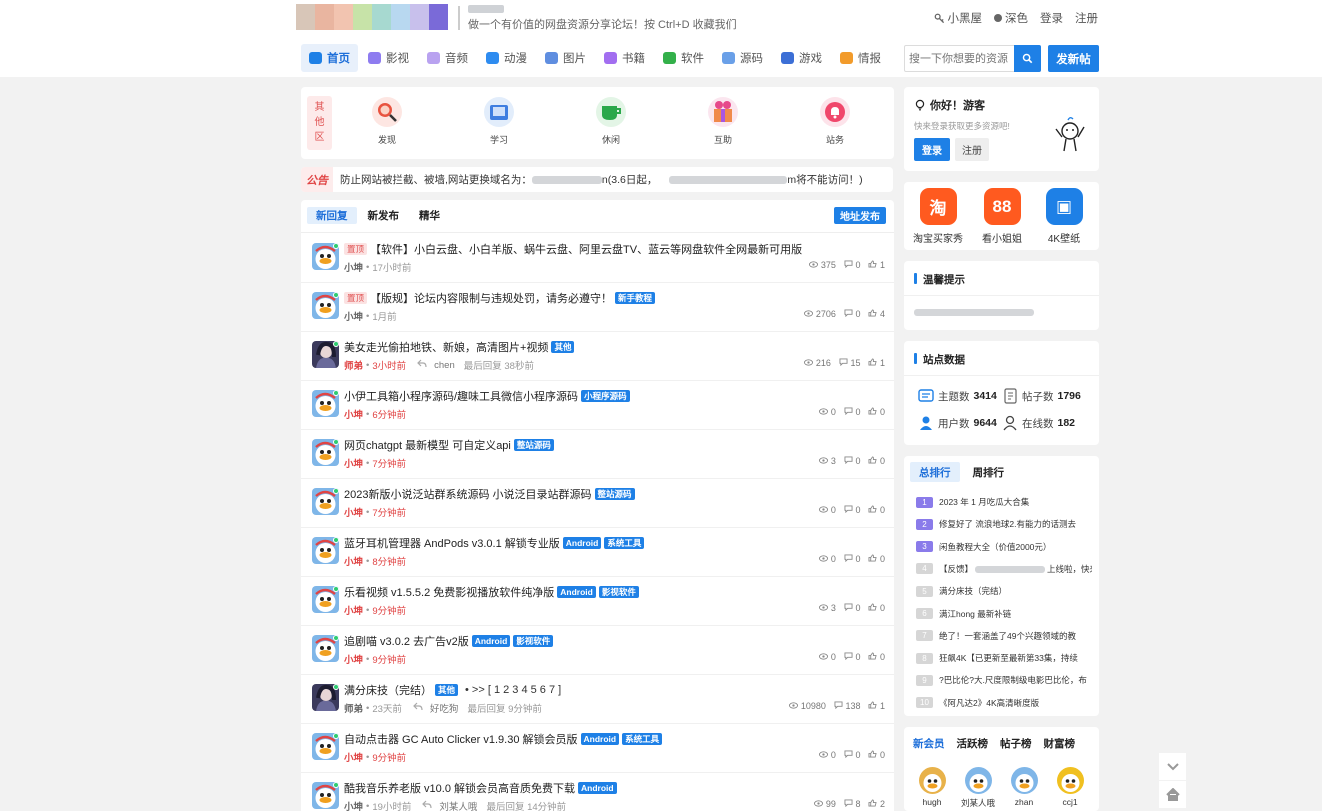 The image size is (1322, 811). Describe the element at coordinates (742, 58) in the screenshot. I see `nav-item: 源码` at that location.